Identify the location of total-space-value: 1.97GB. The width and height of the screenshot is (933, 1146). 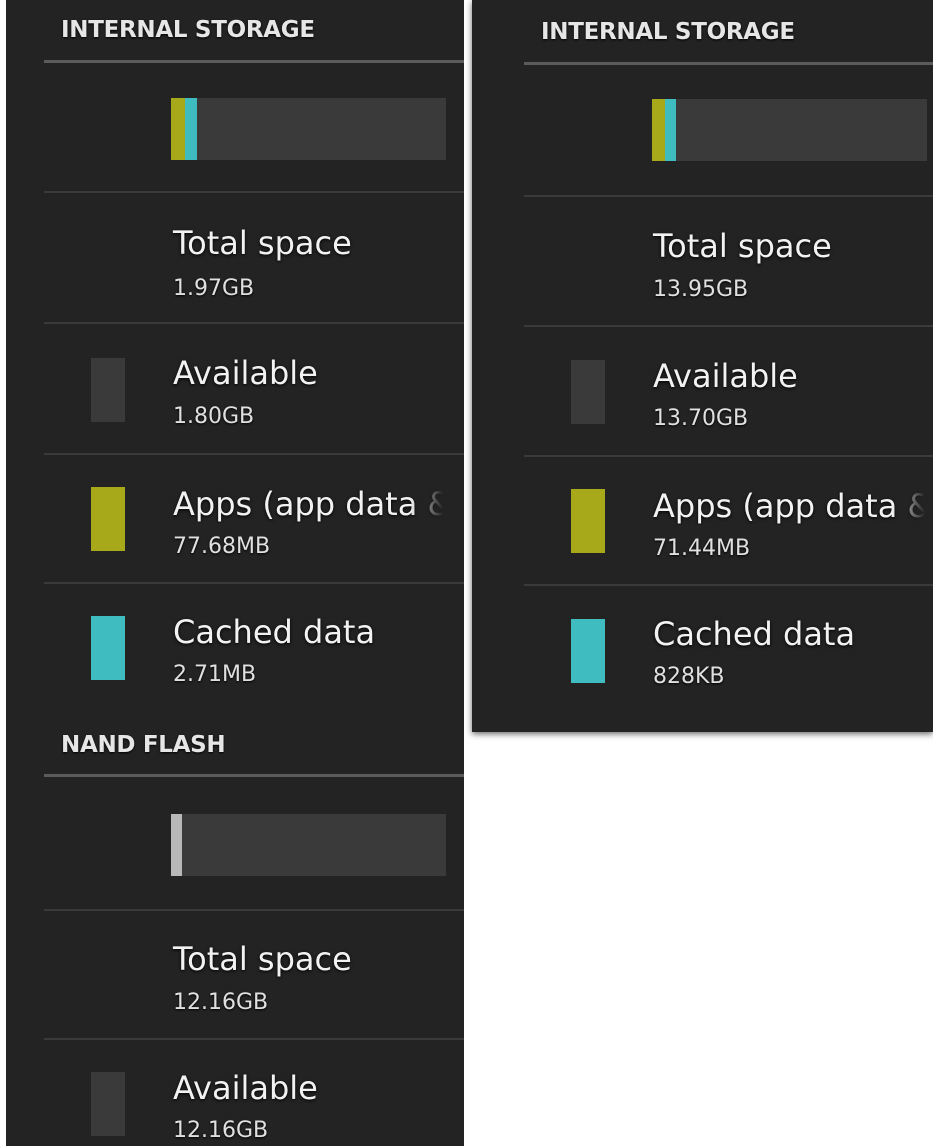
(214, 288).